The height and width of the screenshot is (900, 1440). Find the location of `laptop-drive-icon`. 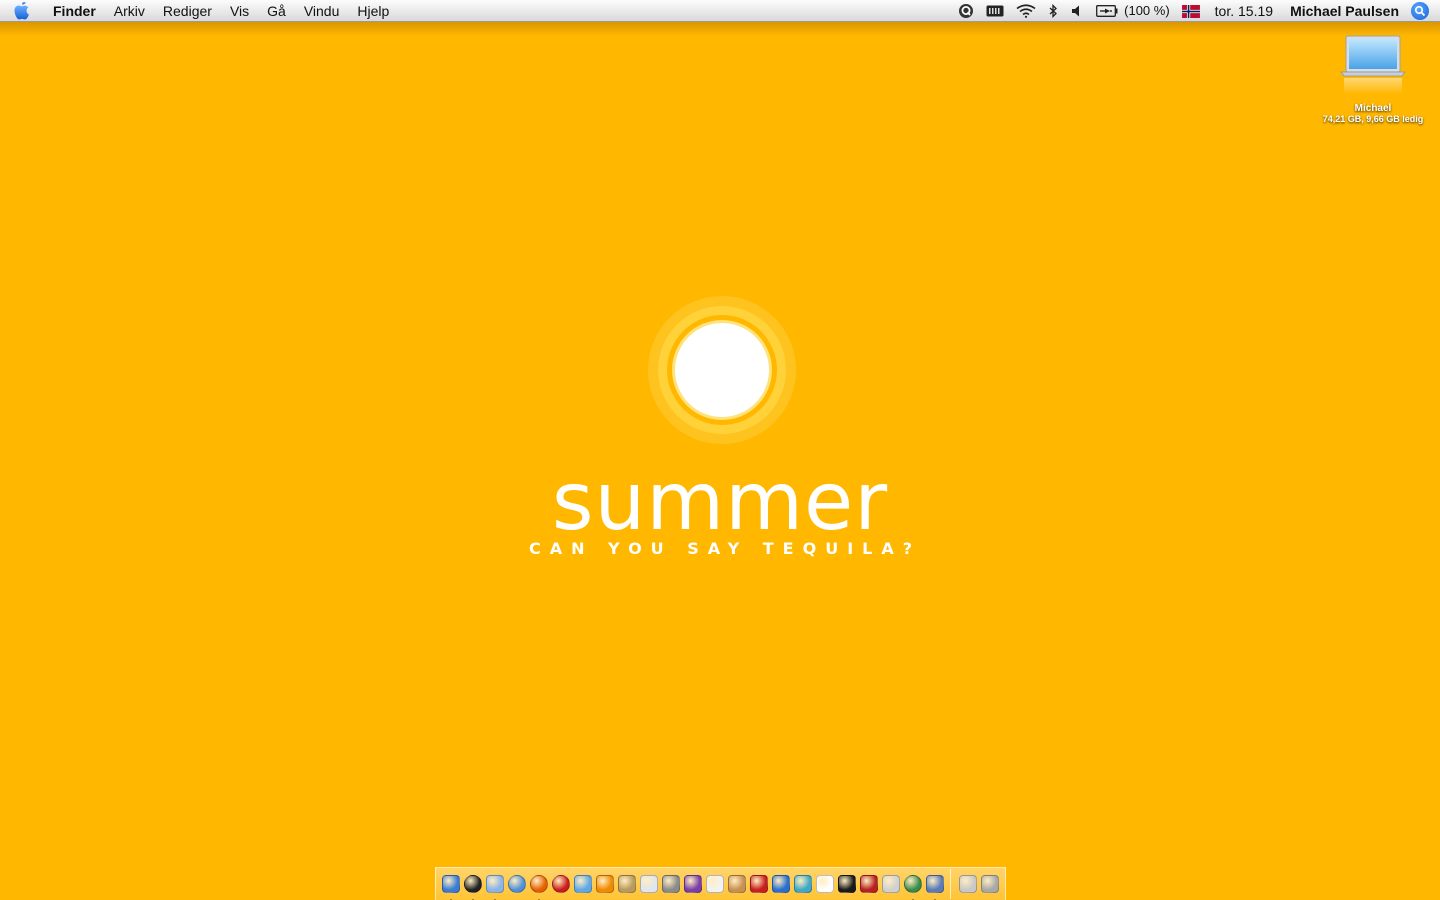

laptop-drive-icon is located at coordinates (1373, 64).